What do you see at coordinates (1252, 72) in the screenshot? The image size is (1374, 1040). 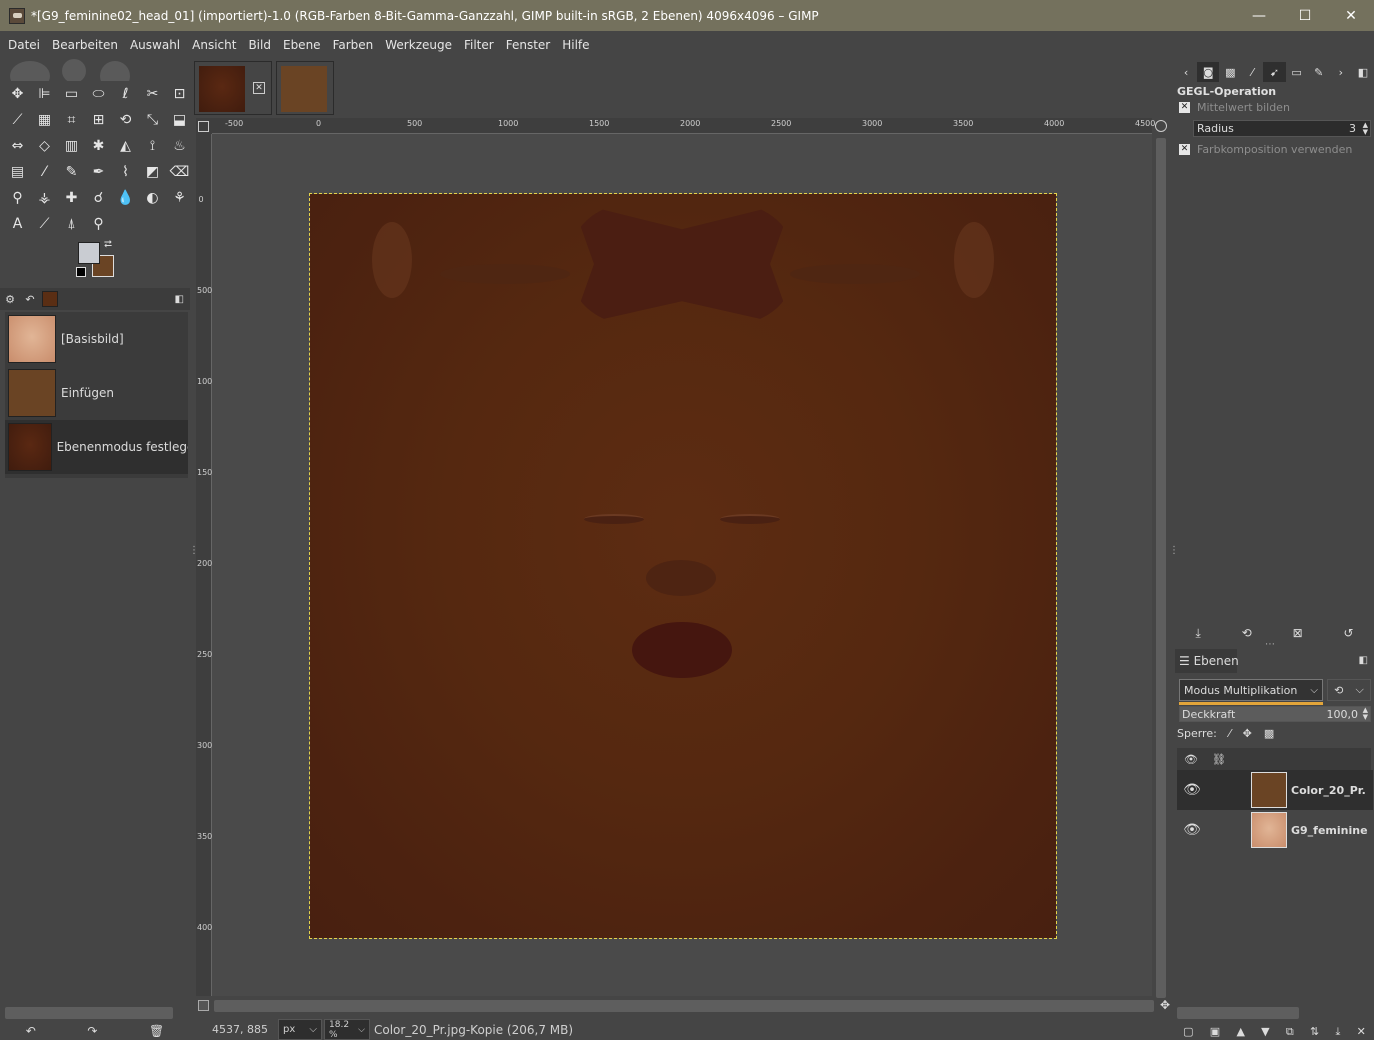 I see `brush-tab-icon: ⁄` at bounding box center [1252, 72].